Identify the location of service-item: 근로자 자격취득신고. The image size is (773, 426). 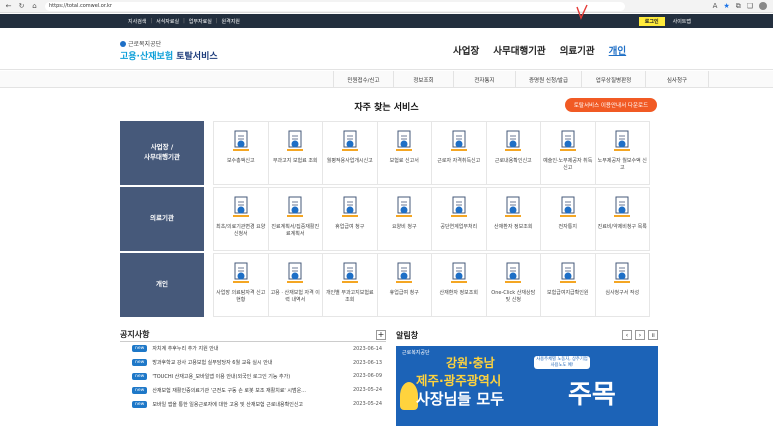
(459, 153).